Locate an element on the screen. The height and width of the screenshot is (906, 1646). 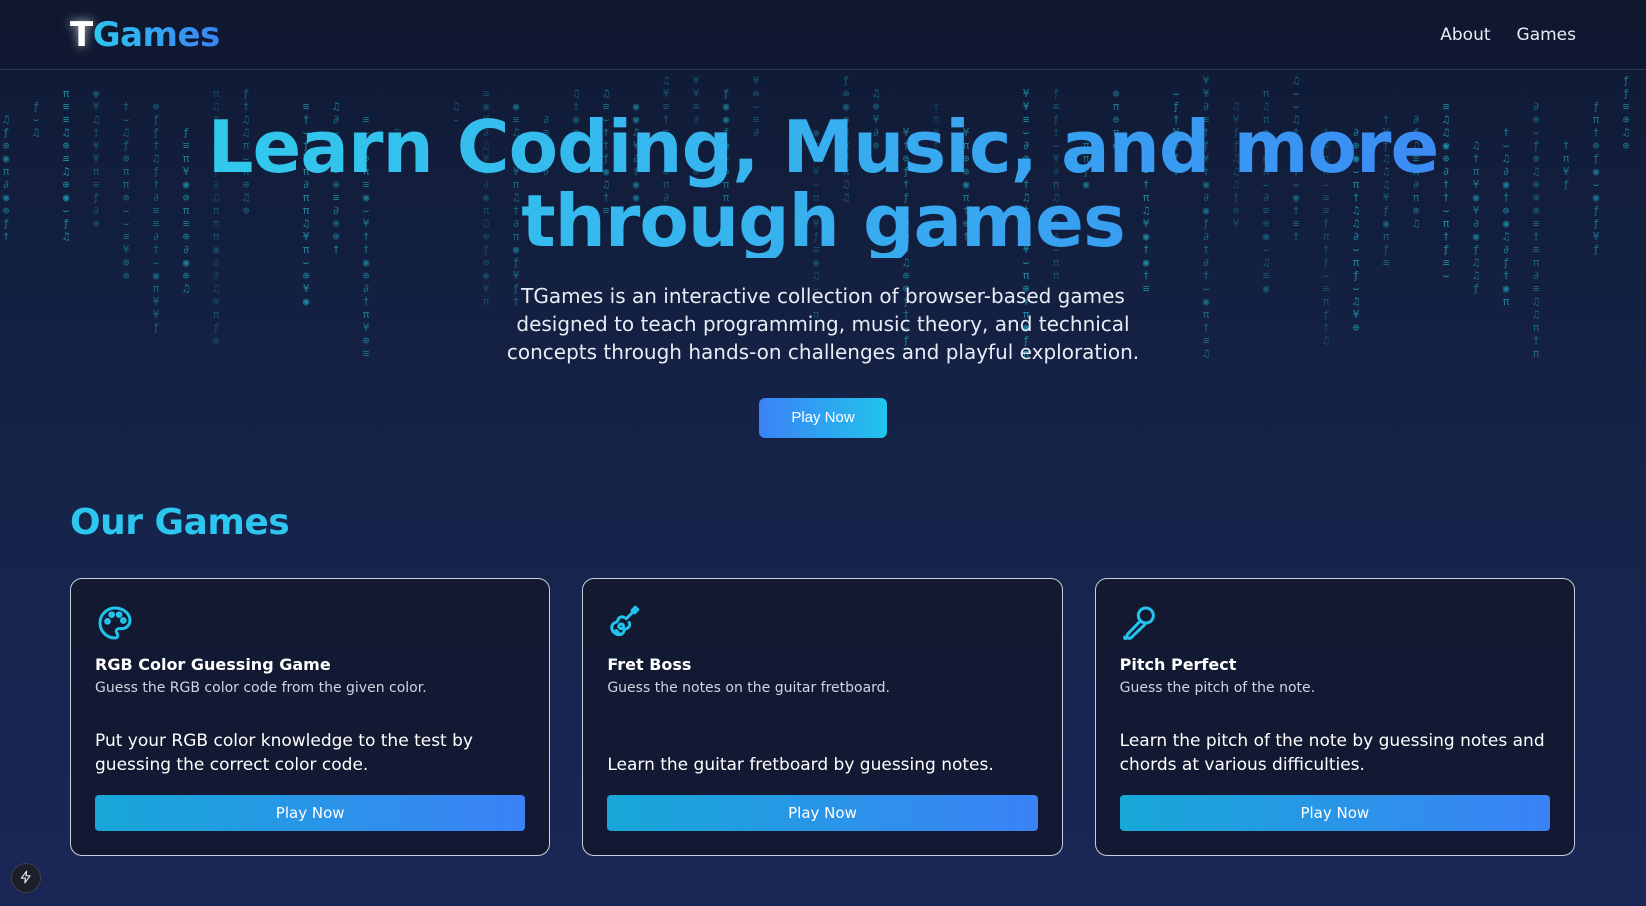
logo-text: Games is located at coordinates (156, 34).